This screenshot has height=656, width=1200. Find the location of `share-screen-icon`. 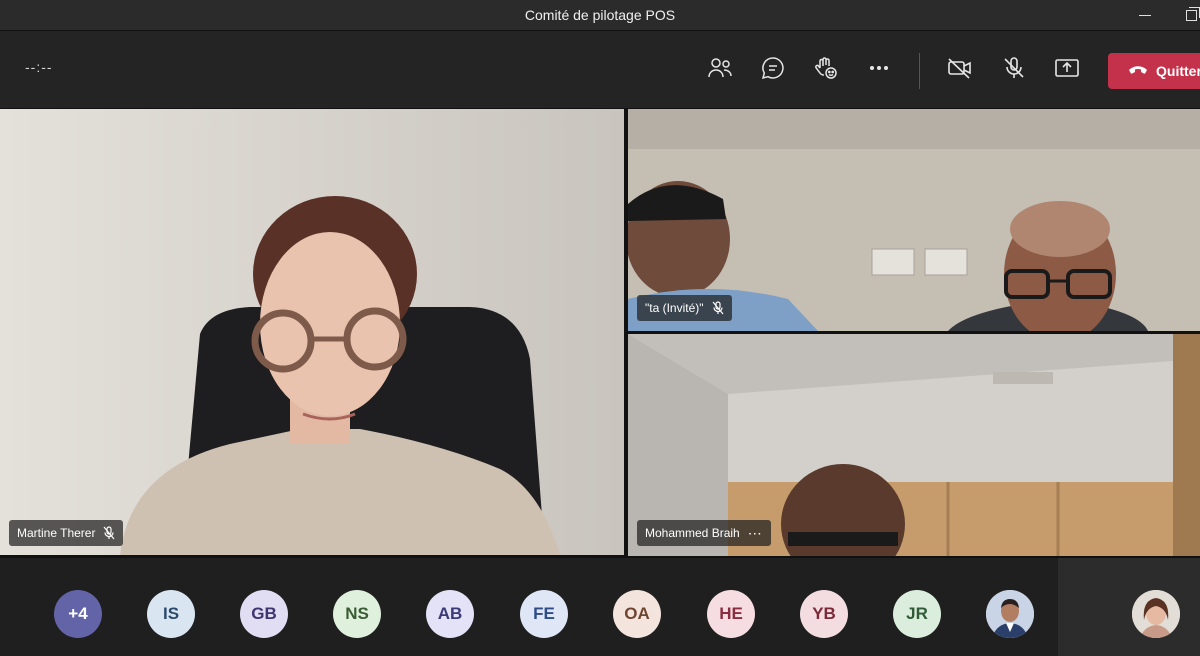

share-screen-icon is located at coordinates (1067, 68).